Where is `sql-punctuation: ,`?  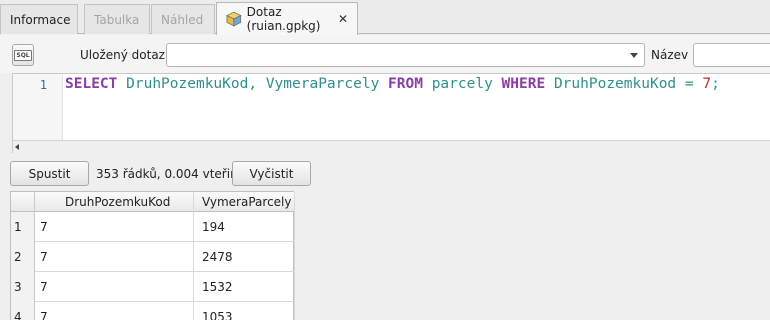 sql-punctuation: , is located at coordinates (253, 84).